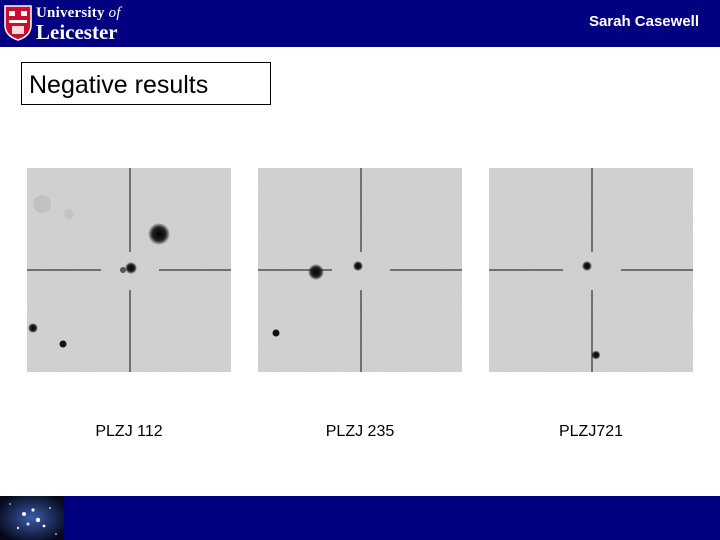 The width and height of the screenshot is (720, 540). I want to click on header-bar: University of Leicester Sarah Casewell, so click(360, 23).